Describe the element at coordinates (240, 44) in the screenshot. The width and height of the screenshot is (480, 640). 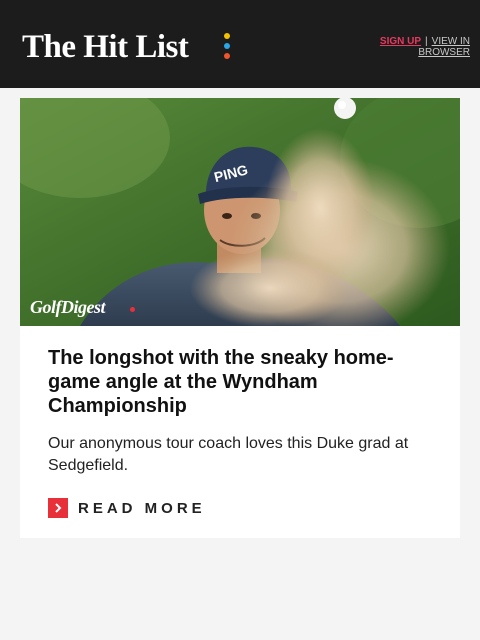
I see `header-bar: The Hit List SIGN UP | VIEW IN BROWSER` at that location.